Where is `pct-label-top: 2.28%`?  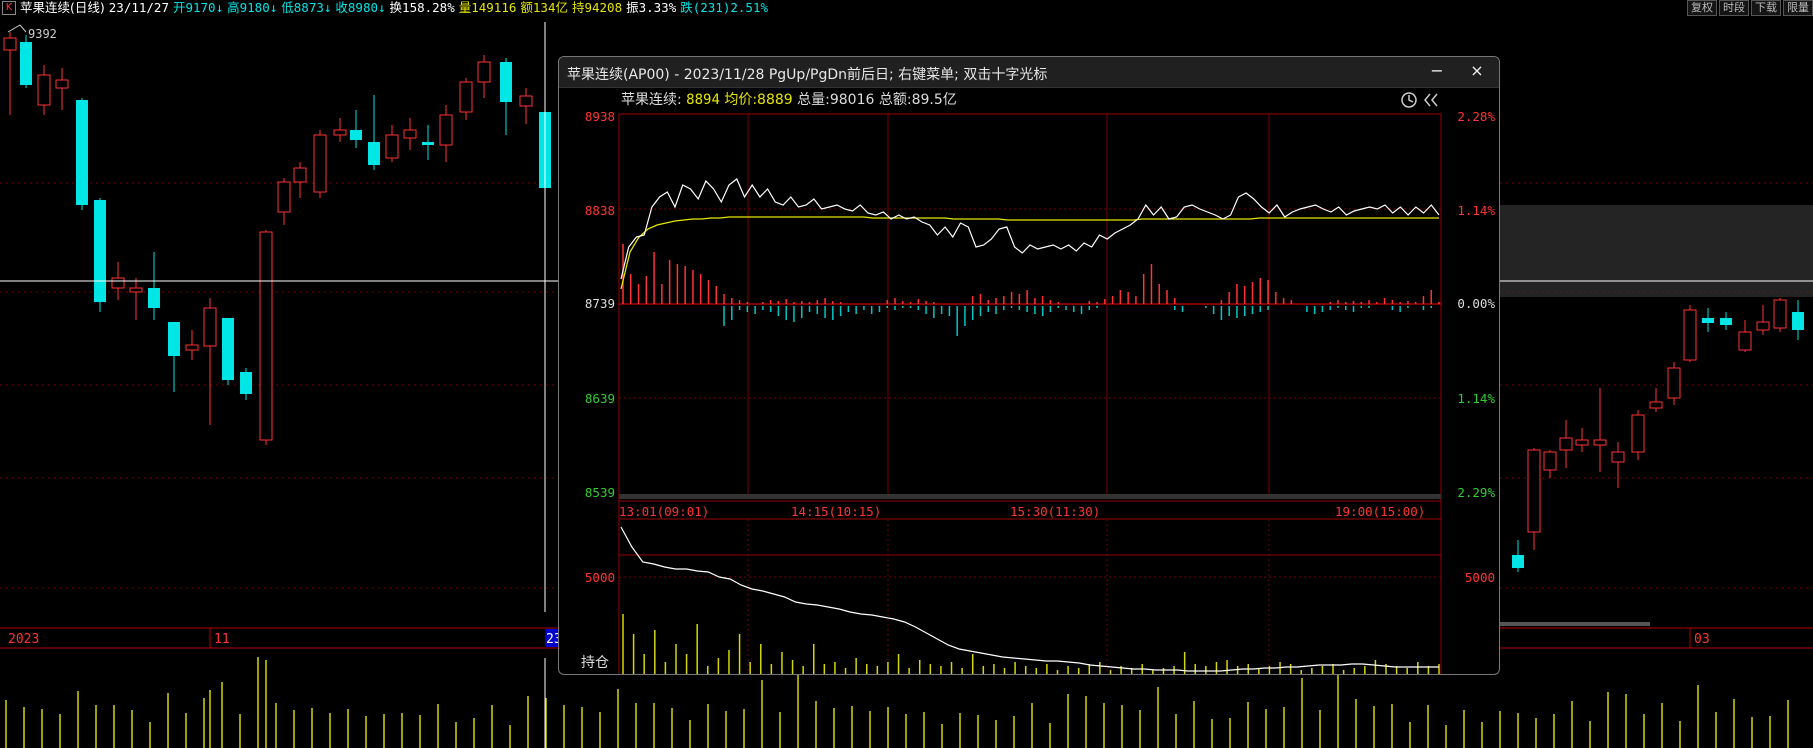
pct-label-top: 2.28% is located at coordinates (1476, 116).